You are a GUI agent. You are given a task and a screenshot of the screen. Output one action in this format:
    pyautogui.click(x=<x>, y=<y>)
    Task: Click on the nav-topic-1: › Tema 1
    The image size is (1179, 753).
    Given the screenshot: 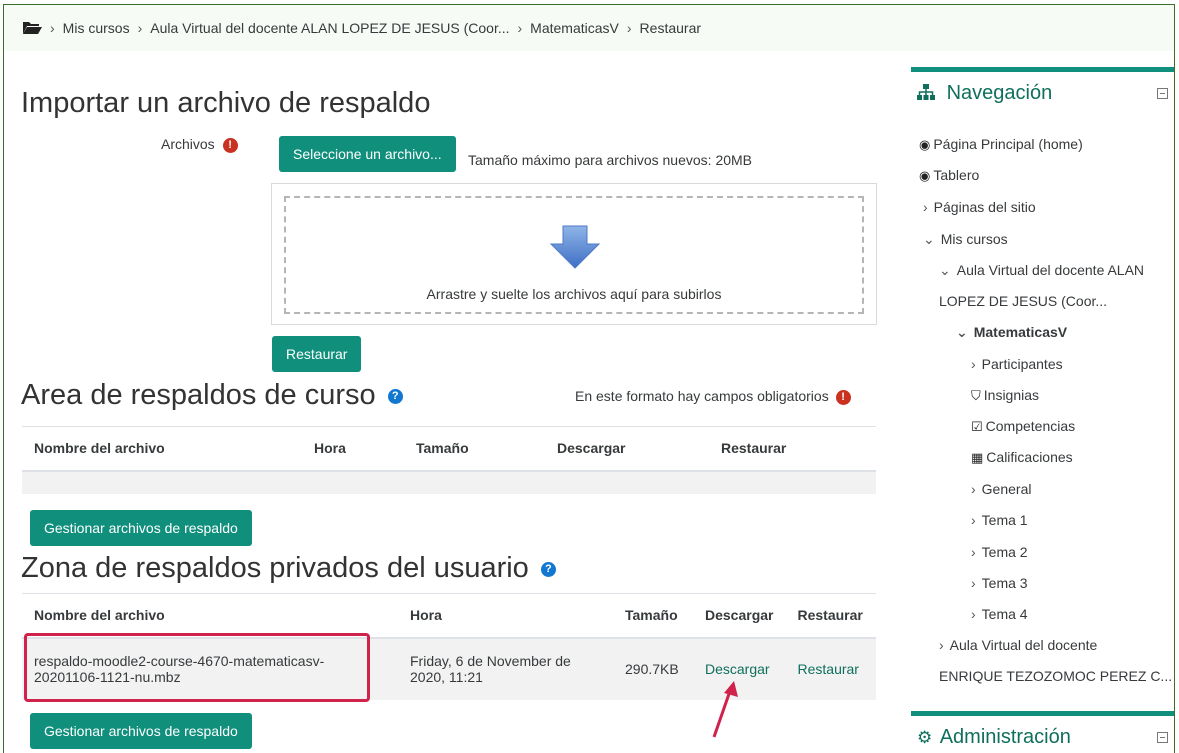 What is the action you would take?
    pyautogui.click(x=999, y=520)
    